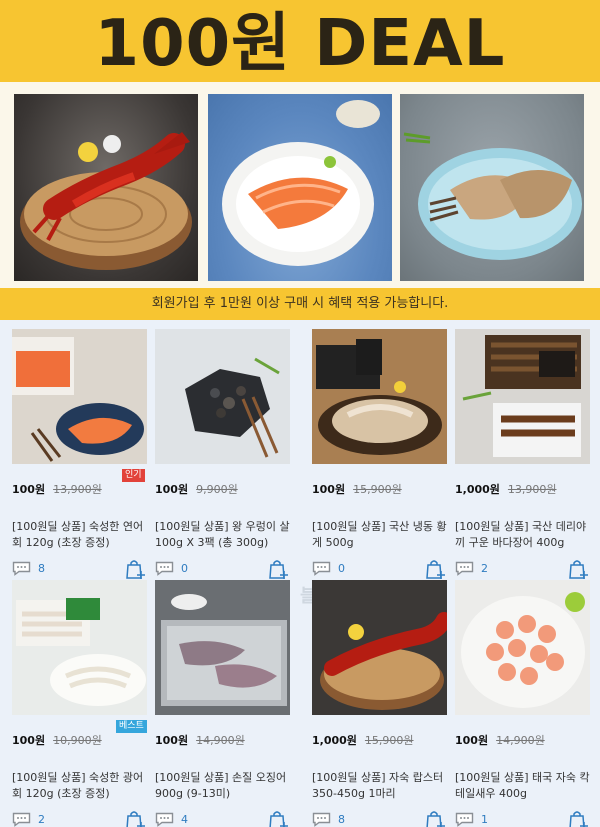  Describe the element at coordinates (82, 786) in the screenshot. I see `product-name: [100원딜 상품] 숙성한 광어회 120g (초장 증정)` at that location.